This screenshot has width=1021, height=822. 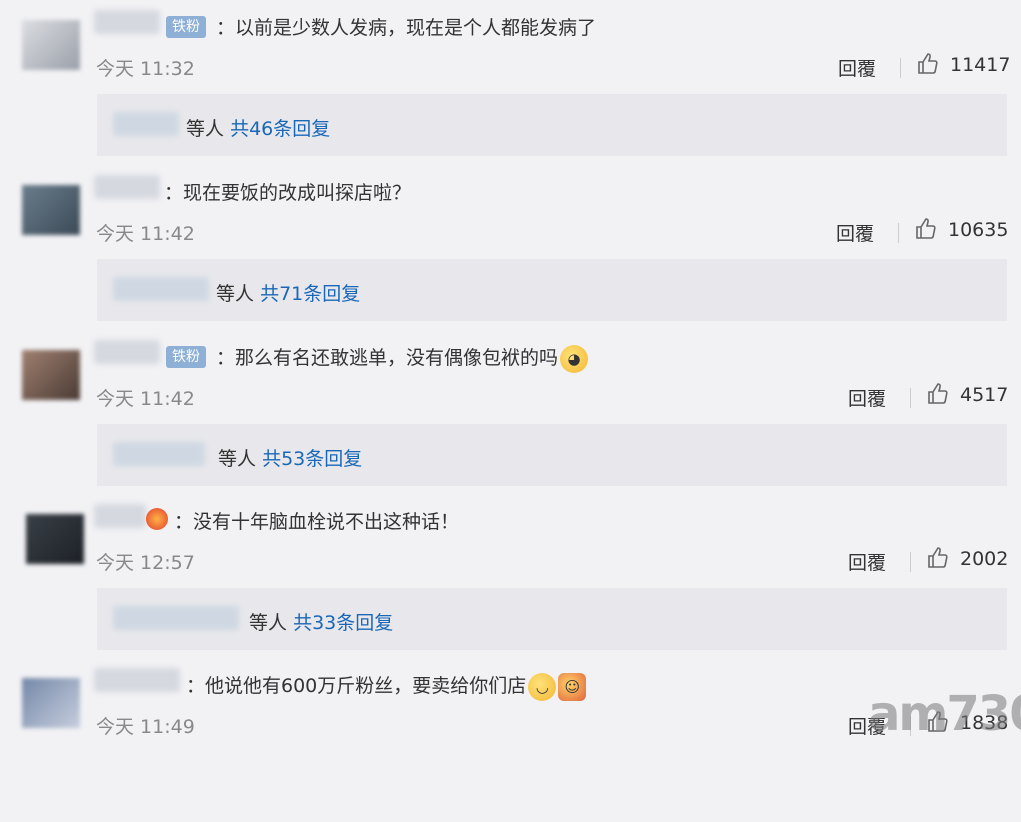 I want to click on comment-text: ：他说他有600万斤粉丝，要卖给你们店 ◡ ☺, so click(x=386, y=686).